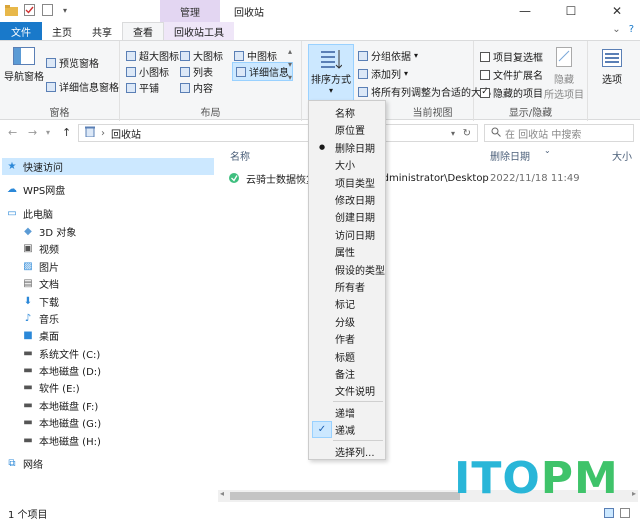 This screenshot has height=521, width=640. Describe the element at coordinates (616, 29) in the screenshot. I see `collapse-ribbon-icon: ⌄` at that location.